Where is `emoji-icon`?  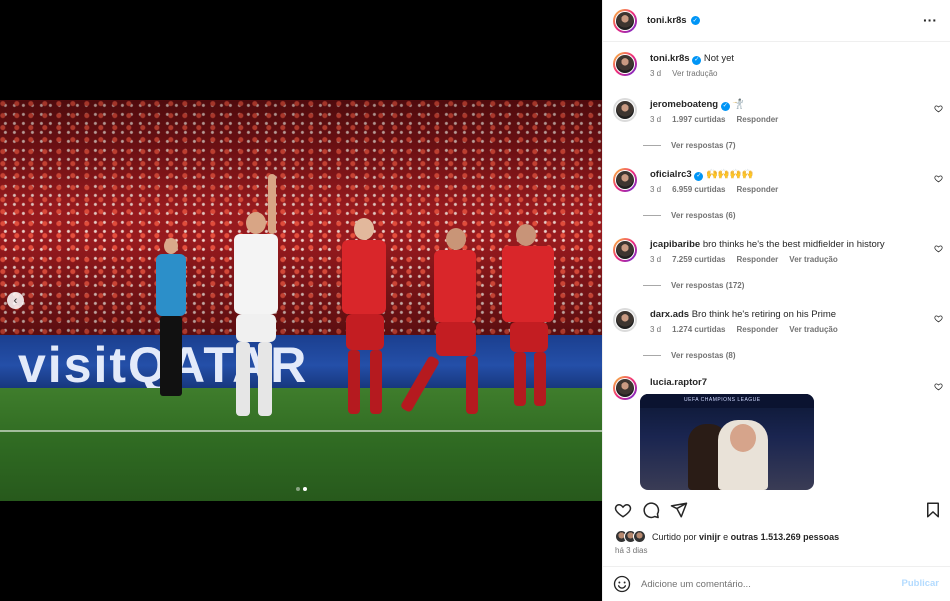
emoji-icon is located at coordinates (622, 584).